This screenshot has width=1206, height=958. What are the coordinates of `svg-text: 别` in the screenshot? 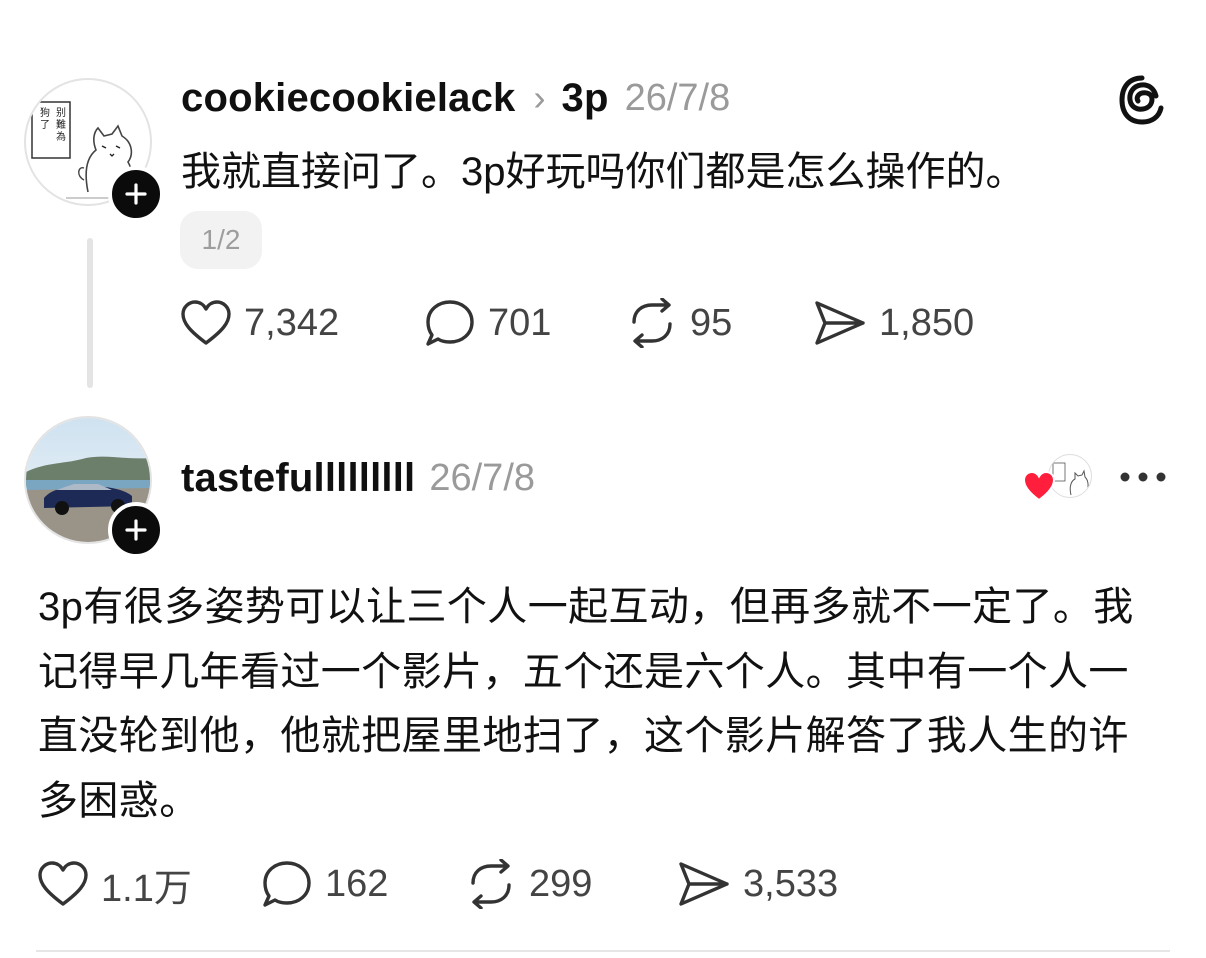 It's located at (61, 113).